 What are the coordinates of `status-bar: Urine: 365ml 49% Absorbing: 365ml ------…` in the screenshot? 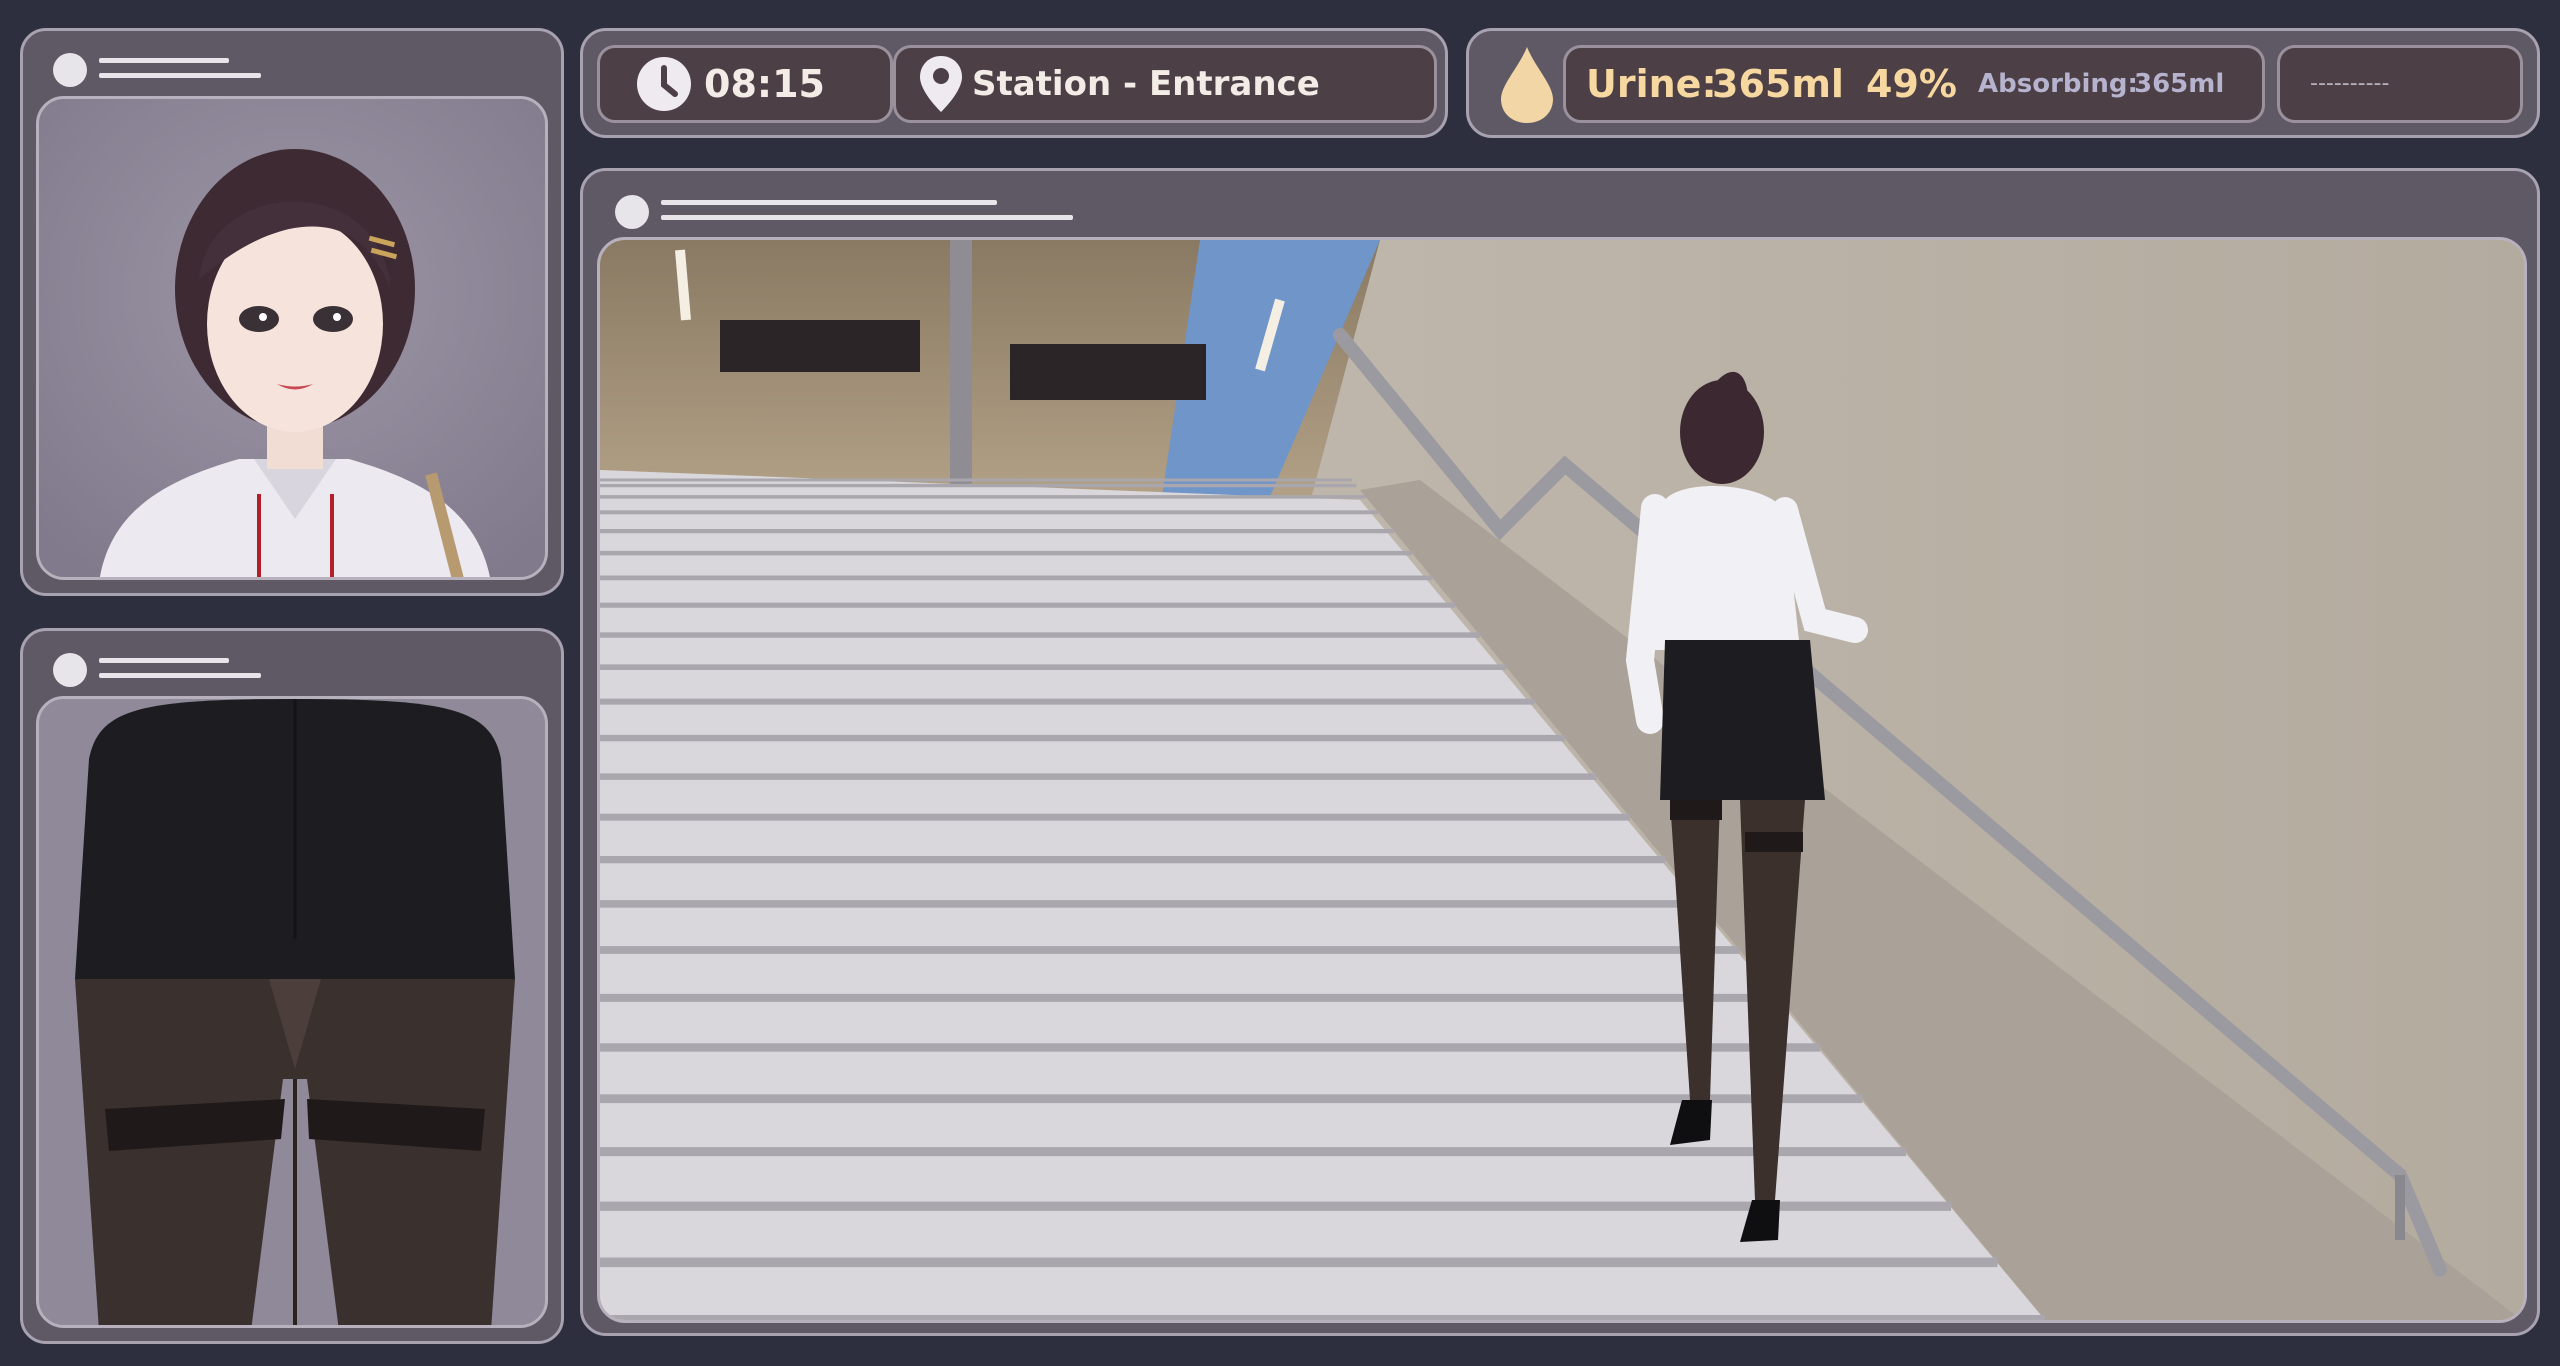 It's located at (2003, 83).